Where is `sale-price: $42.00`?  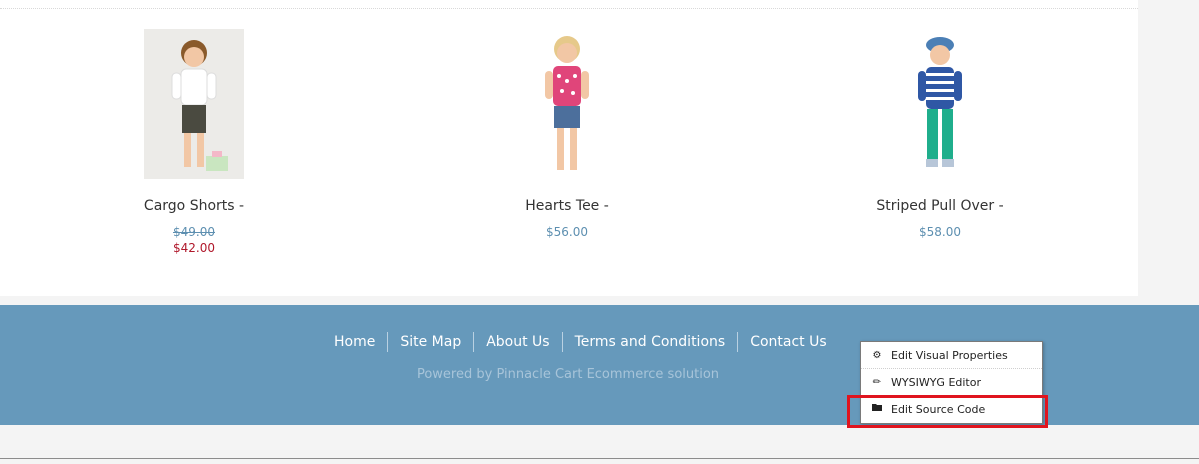
sale-price: $42.00 is located at coordinates (194, 248).